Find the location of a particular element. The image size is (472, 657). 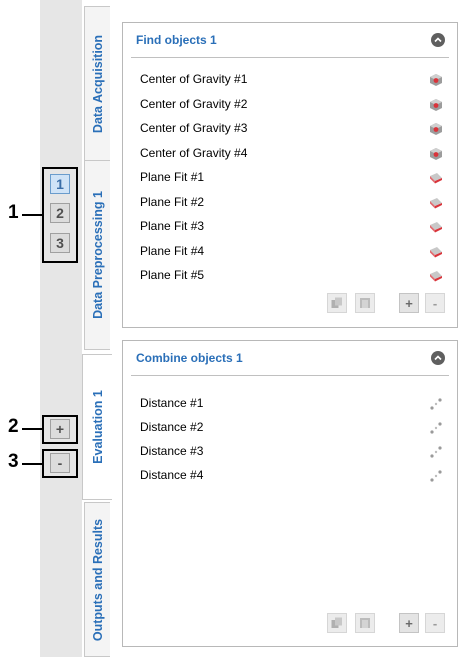

page-2-button: 2 is located at coordinates (60, 213).